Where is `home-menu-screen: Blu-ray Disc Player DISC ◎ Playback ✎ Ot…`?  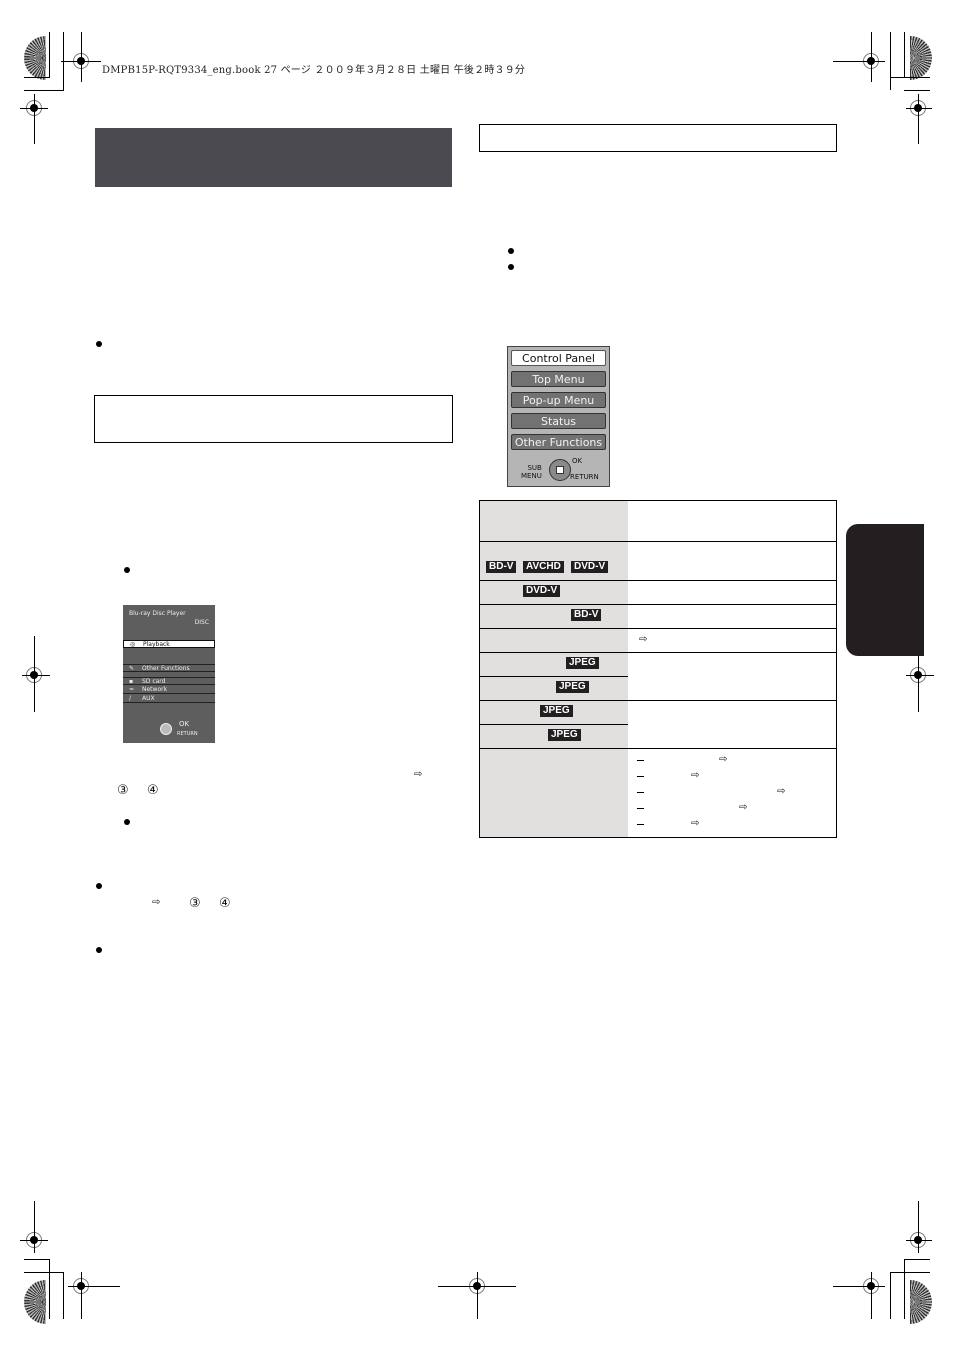
home-menu-screen: Blu-ray Disc Player DISC ◎ Playback ✎ Ot… is located at coordinates (169, 674).